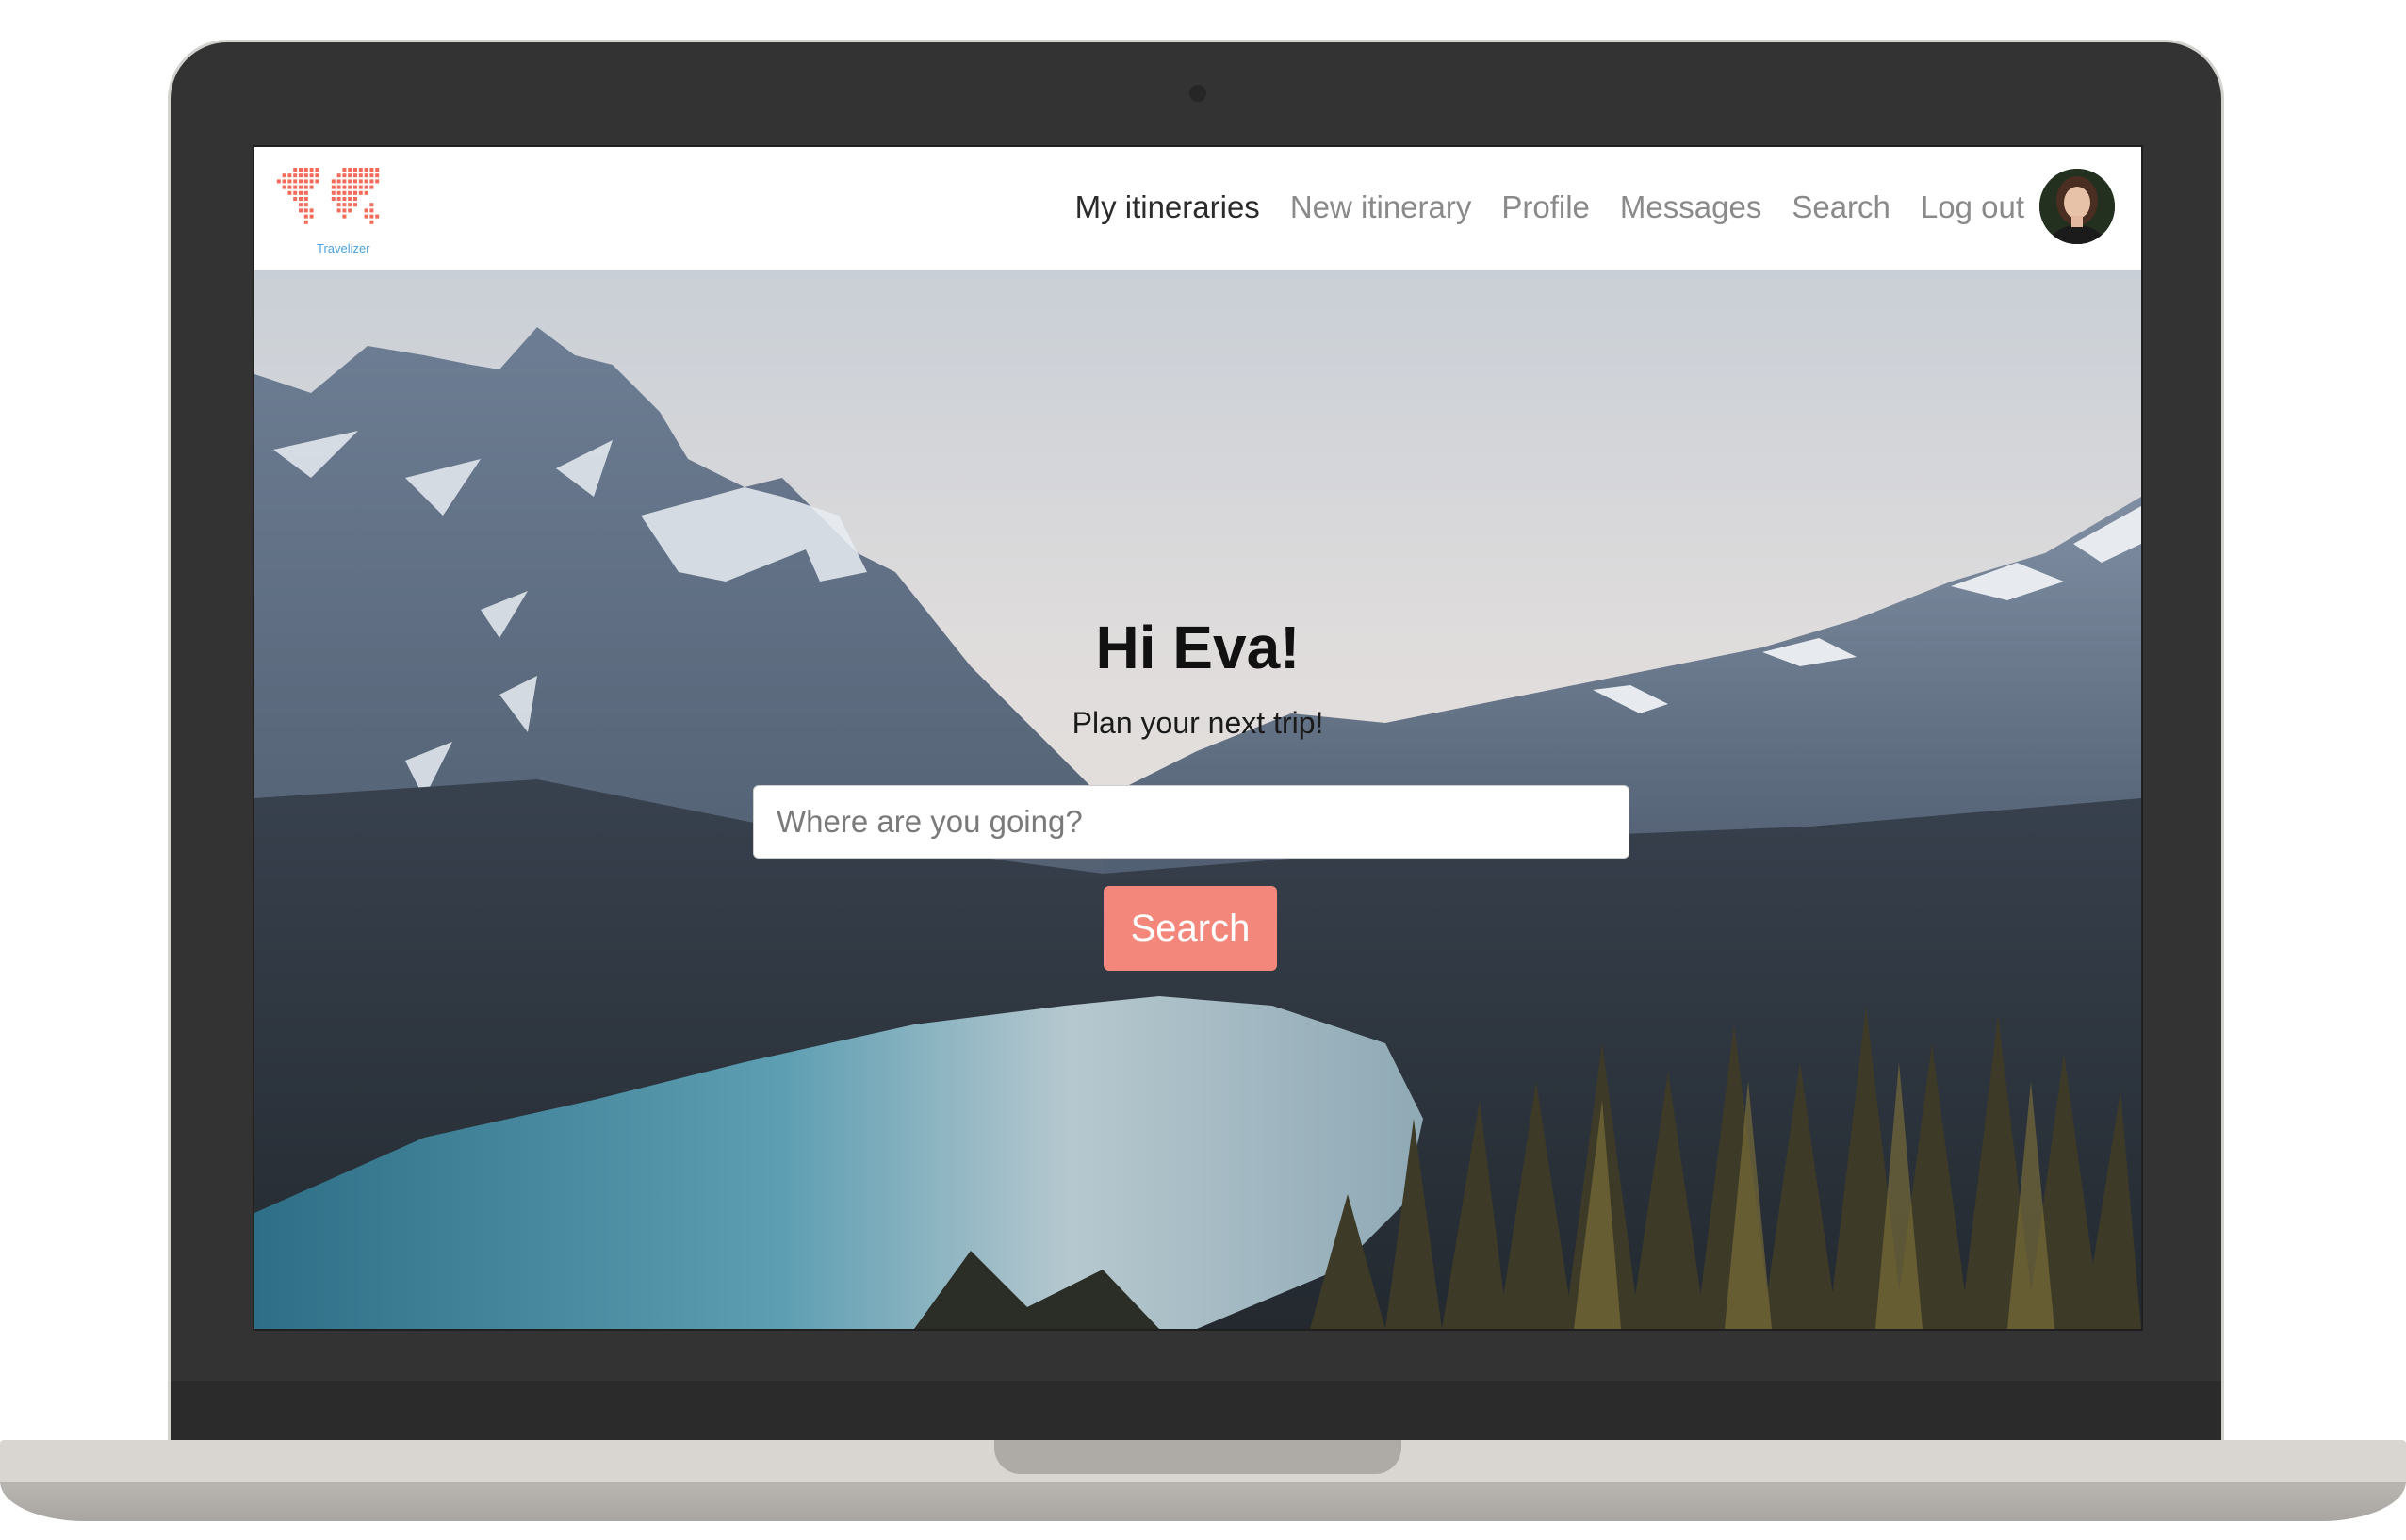 The image size is (2406, 1540). I want to click on nav-messages: Messages, so click(1691, 207).